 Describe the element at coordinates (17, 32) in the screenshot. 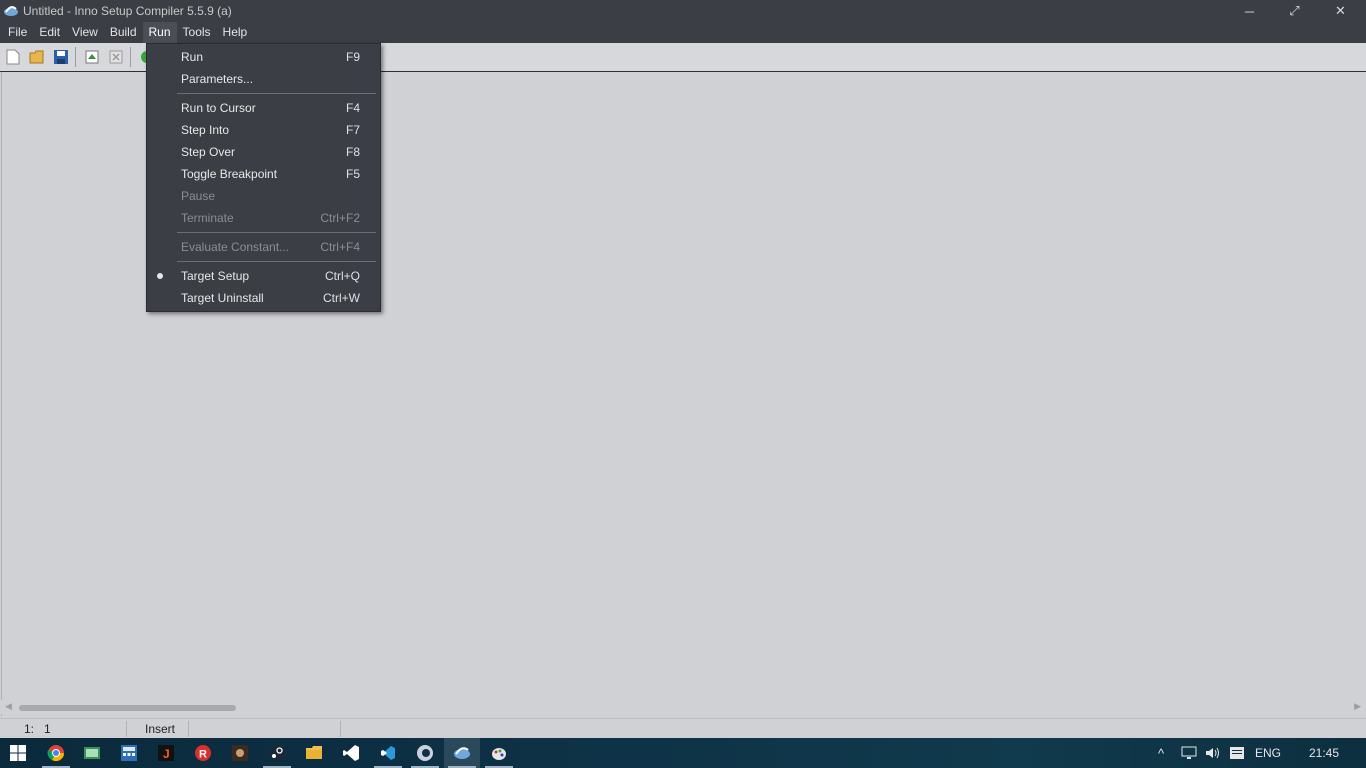

I see `menu-file: File` at that location.